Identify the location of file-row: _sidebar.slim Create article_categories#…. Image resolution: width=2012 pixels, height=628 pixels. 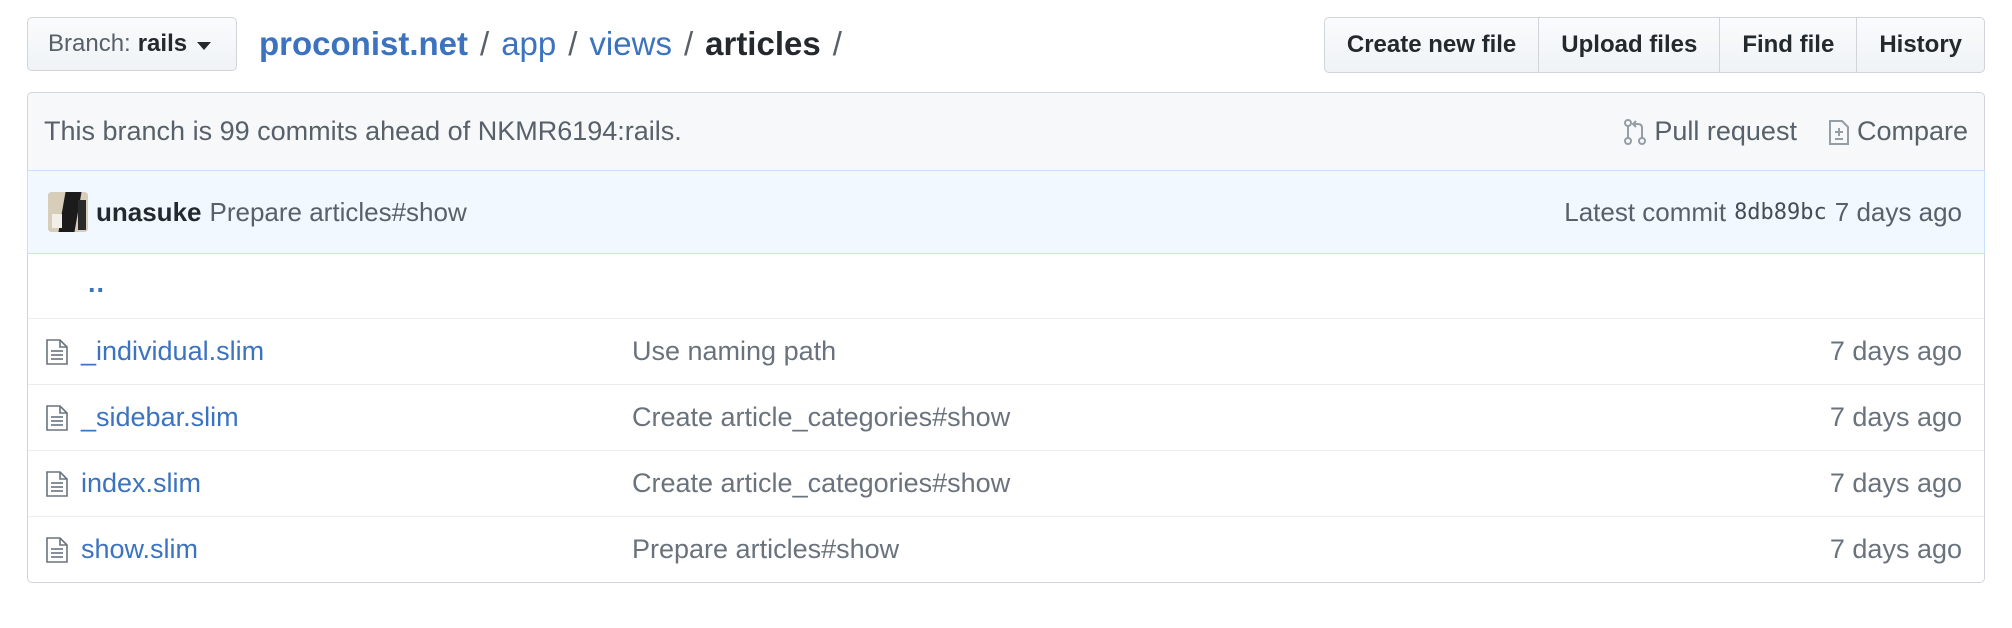
(1006, 417).